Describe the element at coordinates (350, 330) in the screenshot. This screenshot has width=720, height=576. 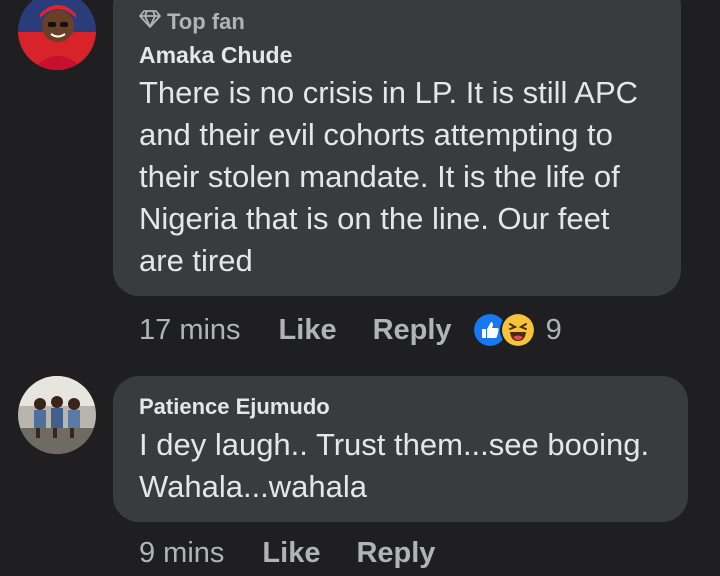
I see `comment-actions: 17 mins Like Reply 9` at that location.